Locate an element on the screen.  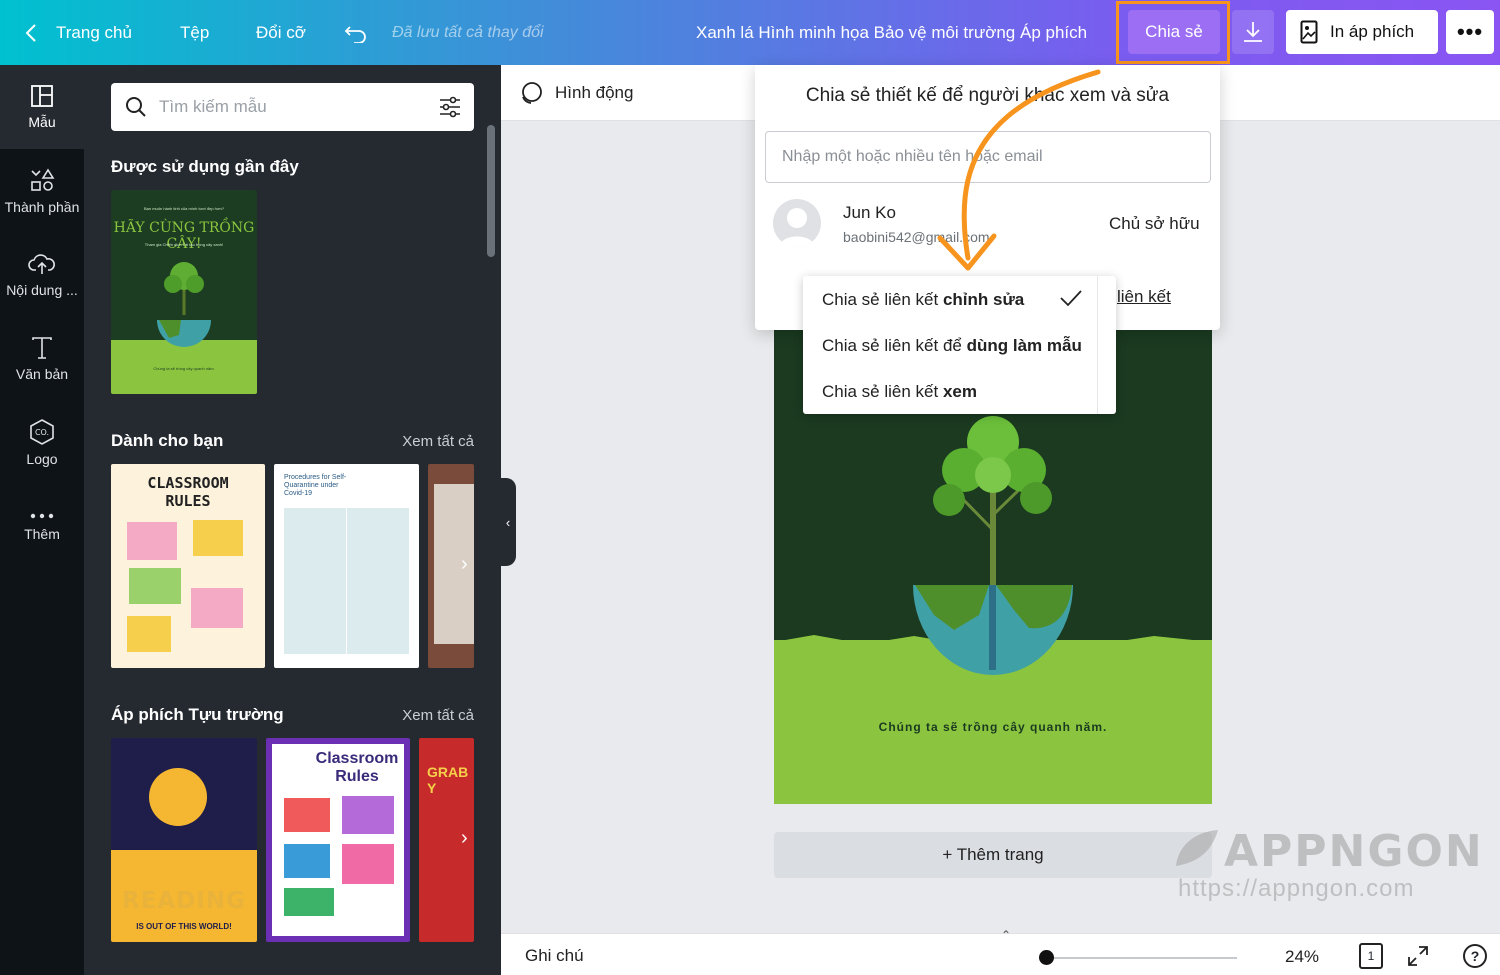
copy-link-button: liên kết is located at coordinates (1144, 297).